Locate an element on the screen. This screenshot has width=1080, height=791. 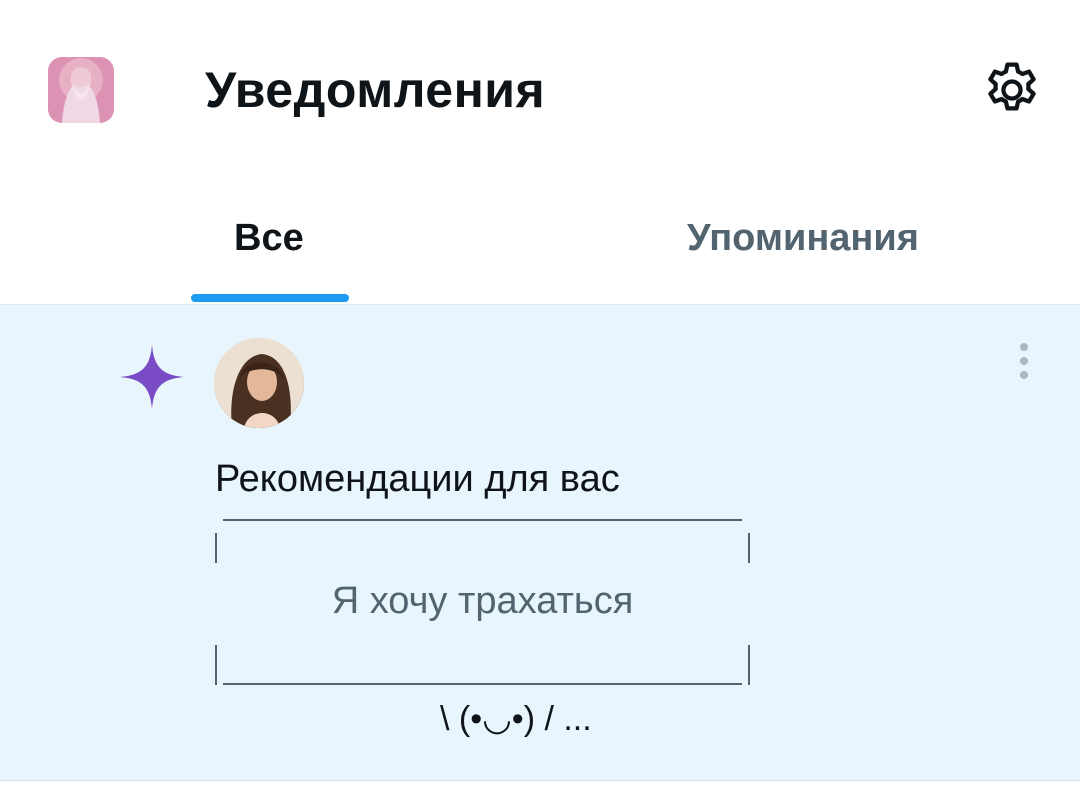
quote-text: Я хочу трахаться is located at coordinates (482, 601).